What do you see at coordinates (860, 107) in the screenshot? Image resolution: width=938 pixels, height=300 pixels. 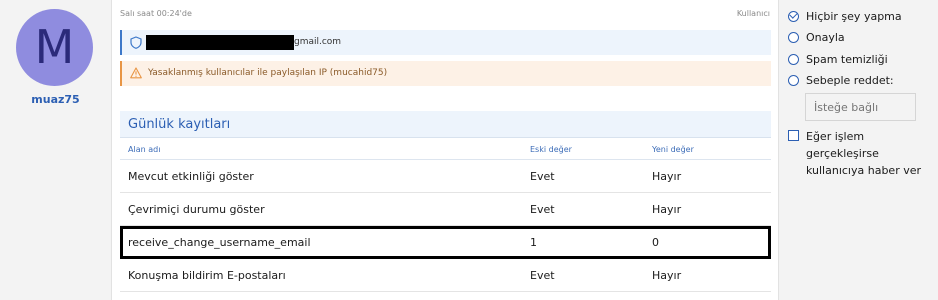 I see `reason-input` at bounding box center [860, 107].